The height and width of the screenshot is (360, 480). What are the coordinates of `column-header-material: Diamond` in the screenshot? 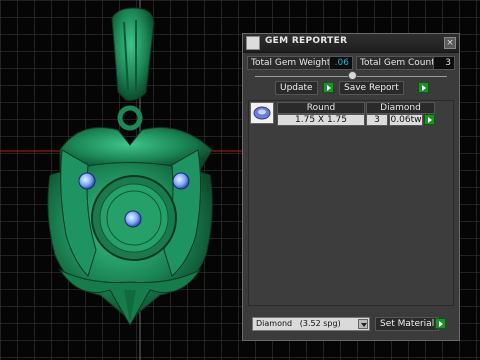 It's located at (400, 108).